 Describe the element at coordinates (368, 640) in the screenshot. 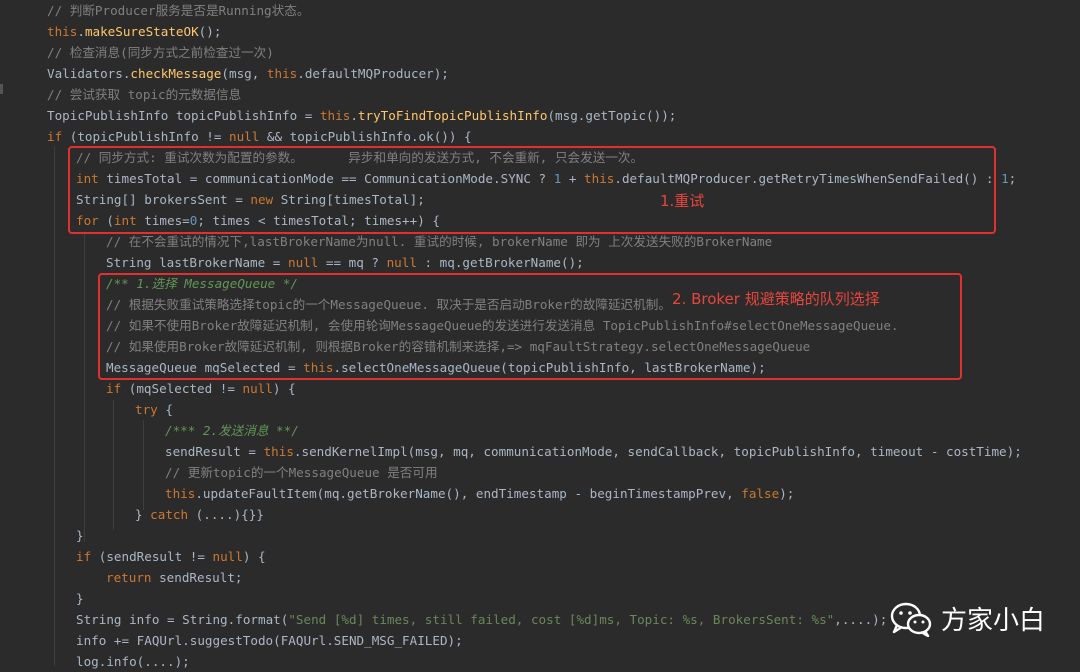

I see `code-text: (FAQUrl.SEND_MSG_FAILED);` at that location.